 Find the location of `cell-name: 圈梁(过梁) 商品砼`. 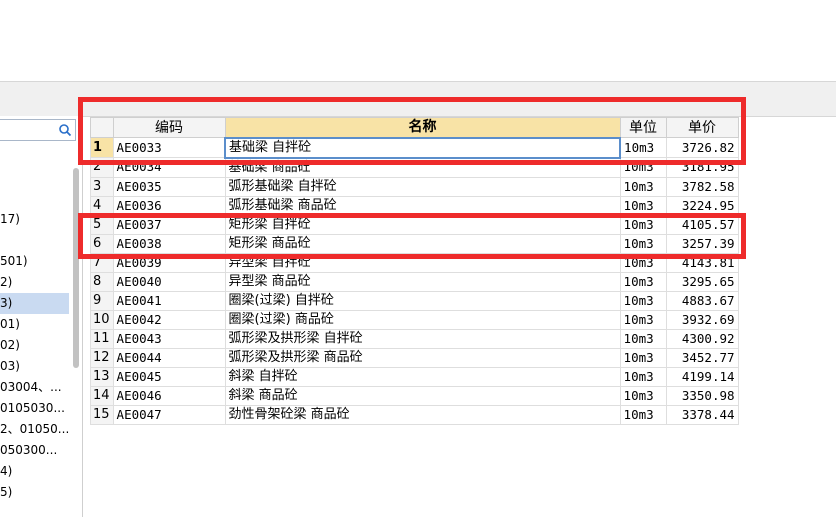

cell-name: 圈梁(过梁) 商品砼 is located at coordinates (422, 319).